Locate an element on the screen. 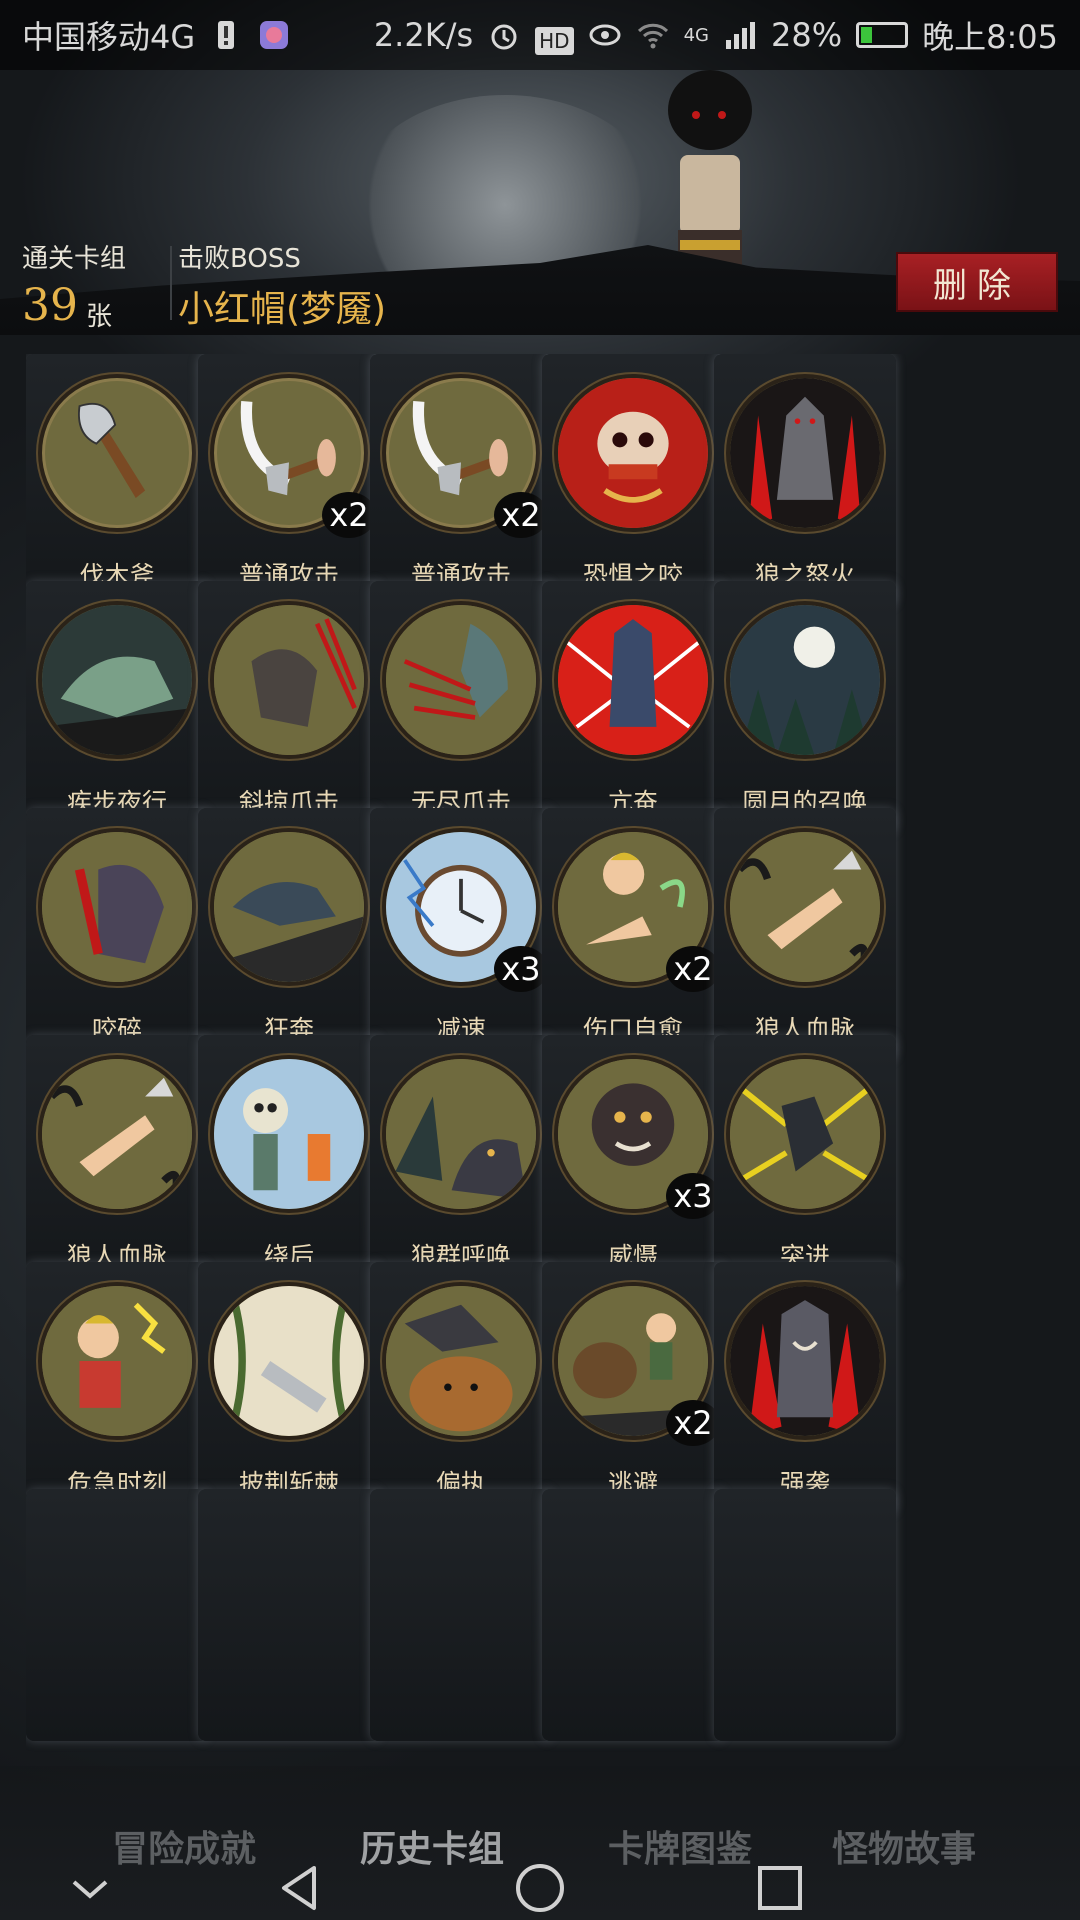 The width and height of the screenshot is (1080, 1920). delete-button: 删除 is located at coordinates (977, 282).